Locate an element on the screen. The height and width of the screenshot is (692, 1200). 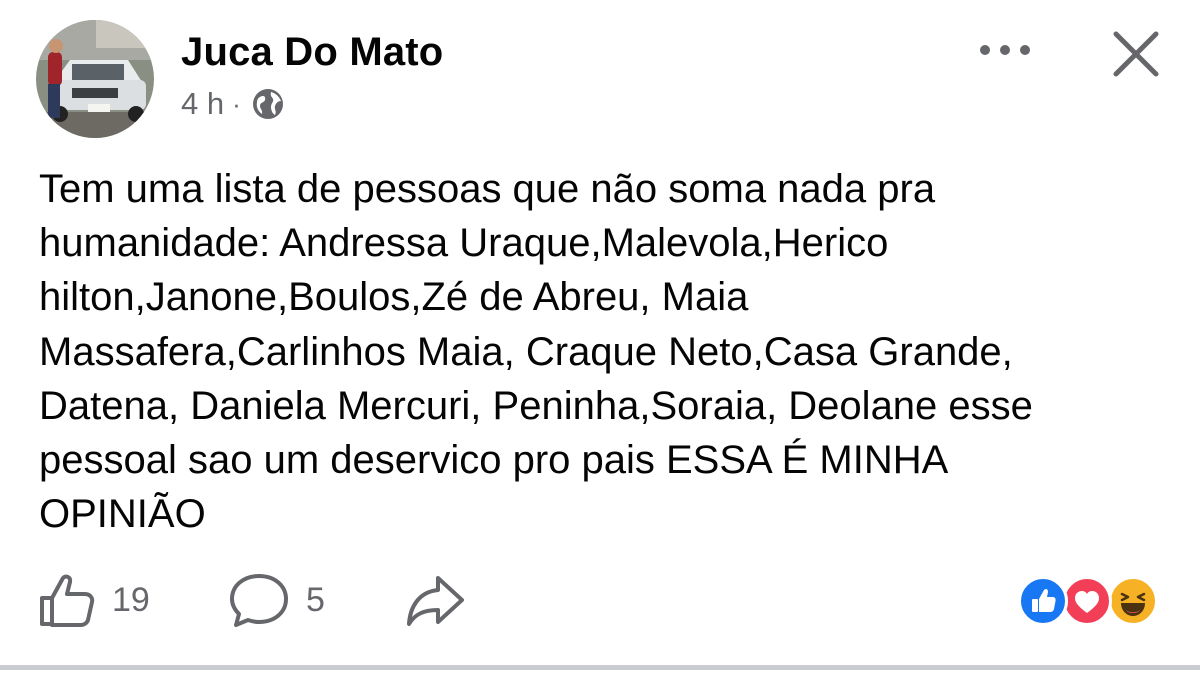
more-options-button is located at coordinates (1005, 50).